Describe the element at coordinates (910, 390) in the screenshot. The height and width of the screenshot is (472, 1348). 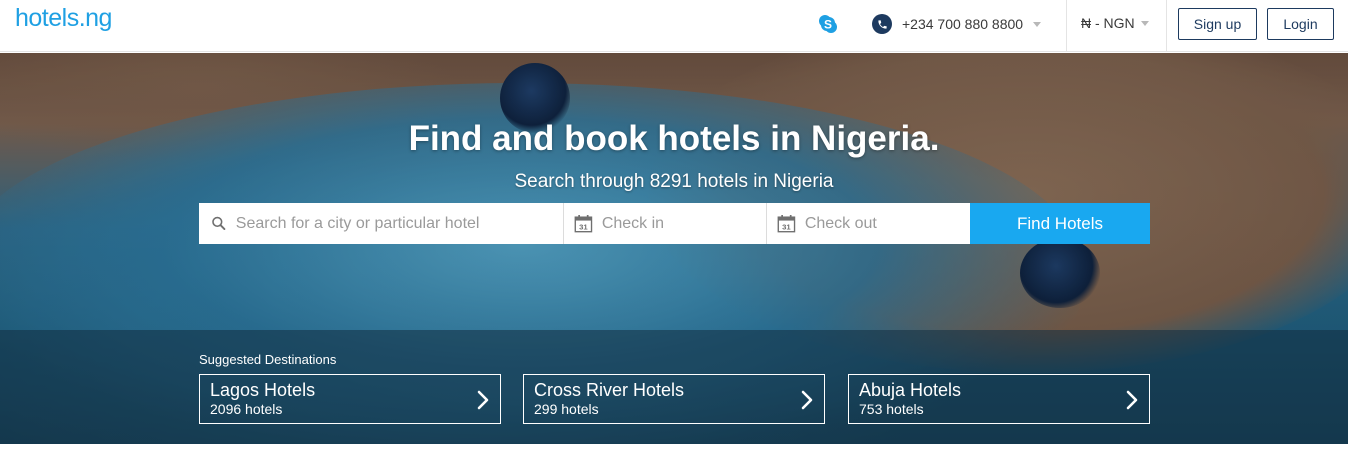
I see `destination-name: Abuja Hotels` at that location.